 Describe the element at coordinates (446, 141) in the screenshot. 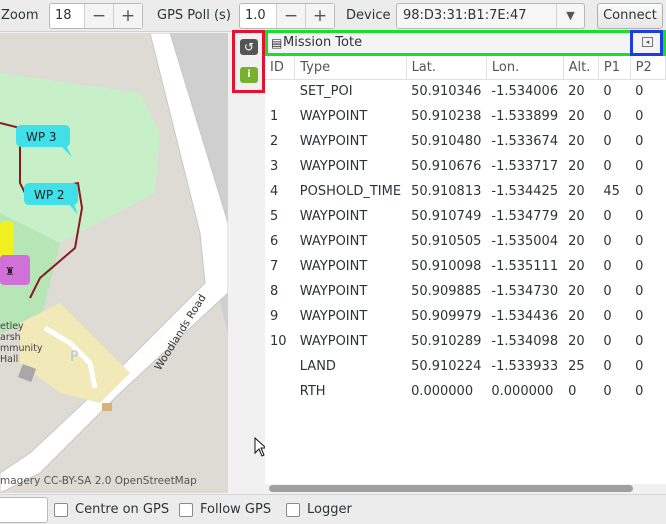

I see `cell-lat: 50.910480` at that location.